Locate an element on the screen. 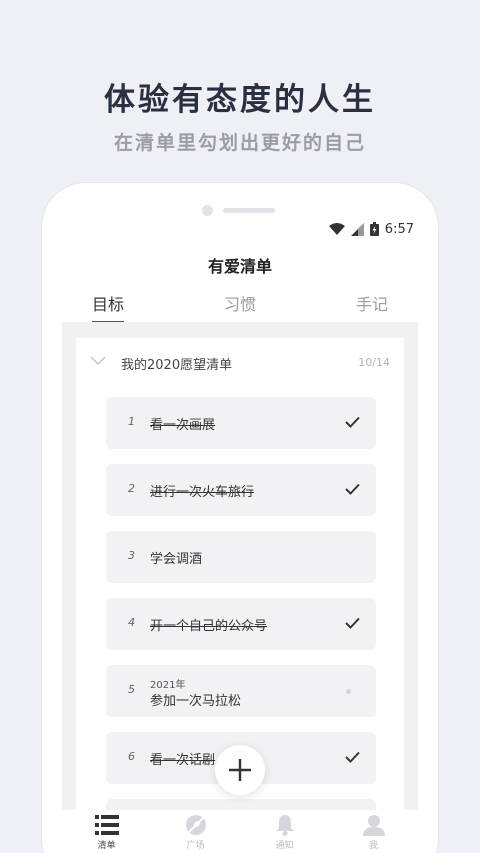  item-number: 5 is located at coordinates (131, 689).